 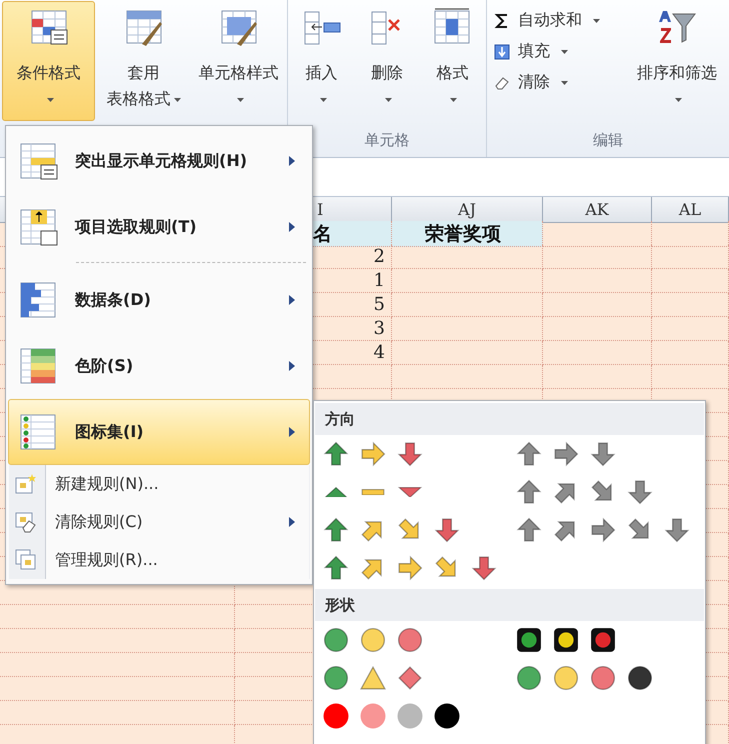 I want to click on menu-item: 图标集(I), so click(x=159, y=432).